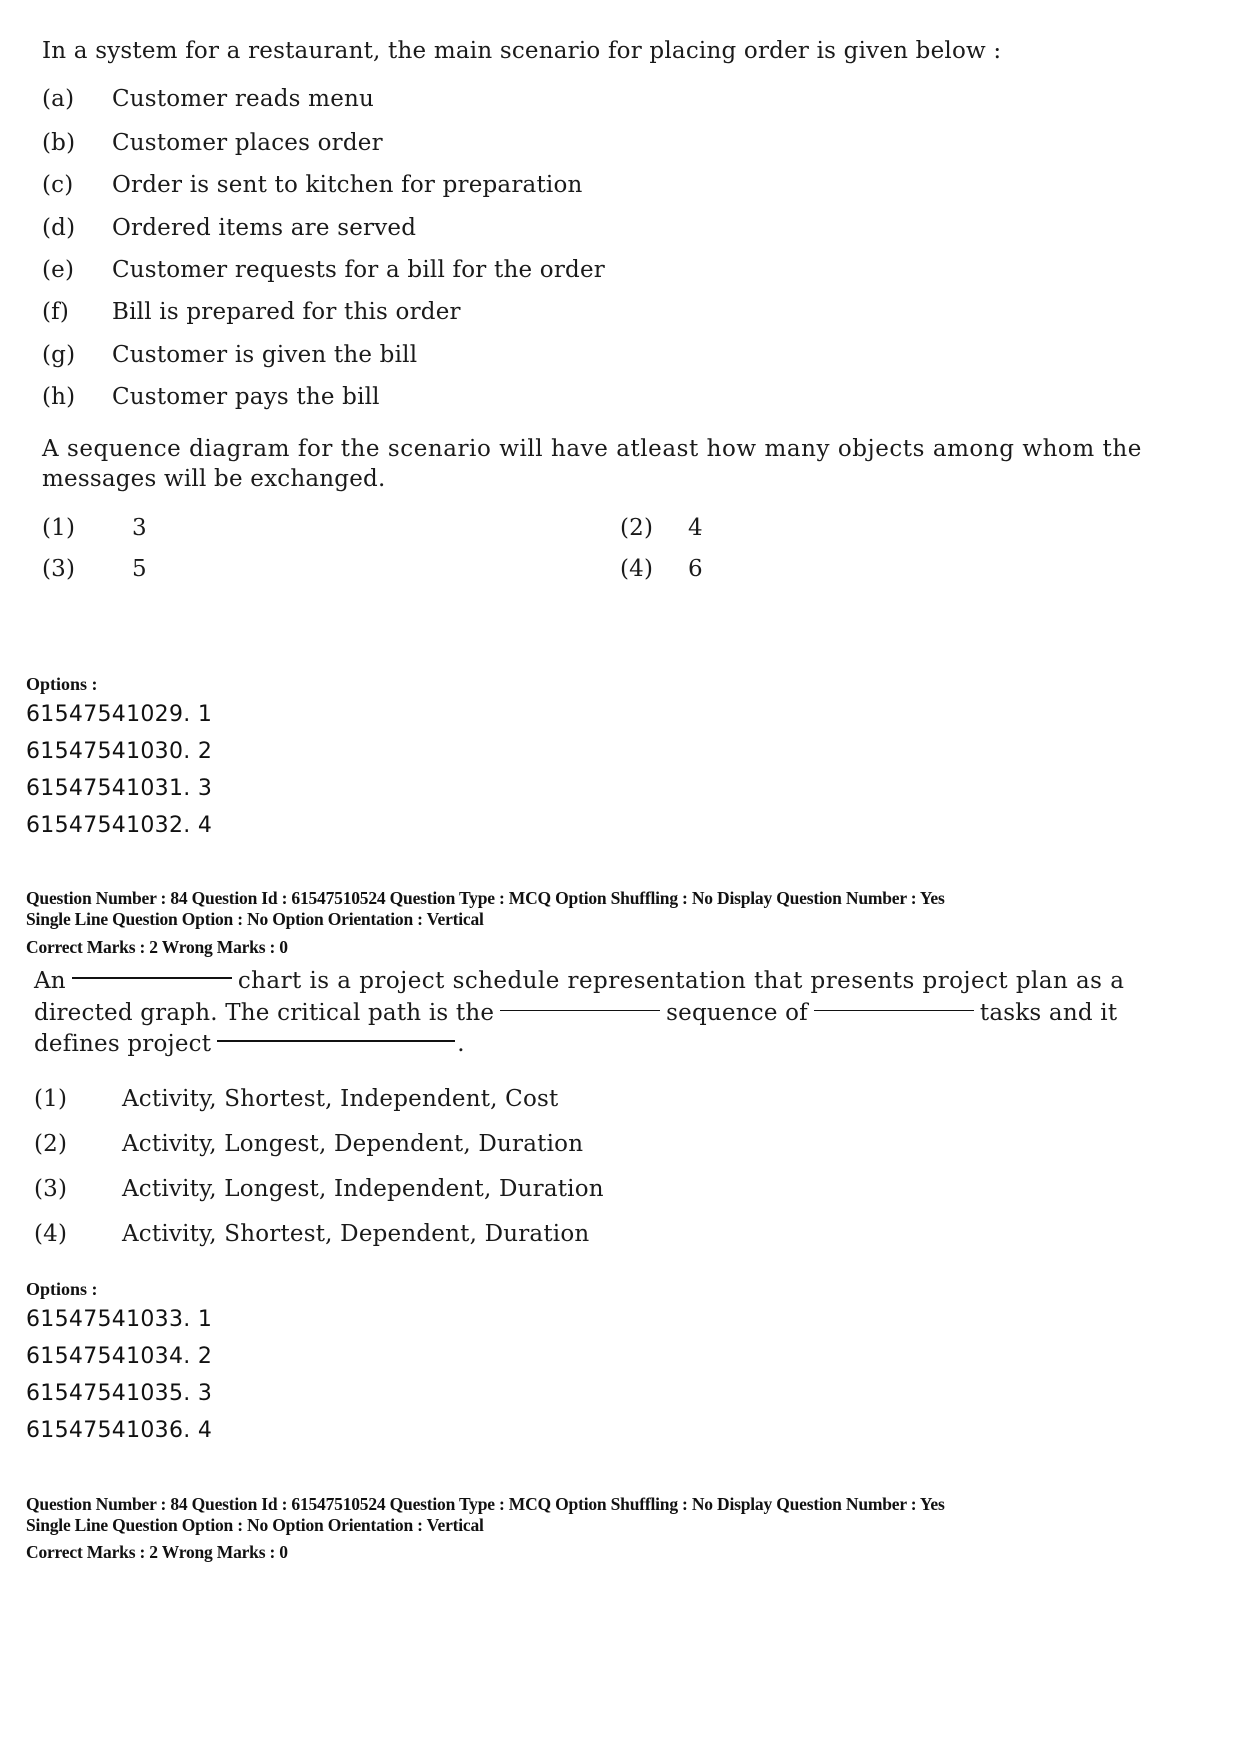  What do you see at coordinates (50, 981) in the screenshot?
I see `question2-seg-an: An` at bounding box center [50, 981].